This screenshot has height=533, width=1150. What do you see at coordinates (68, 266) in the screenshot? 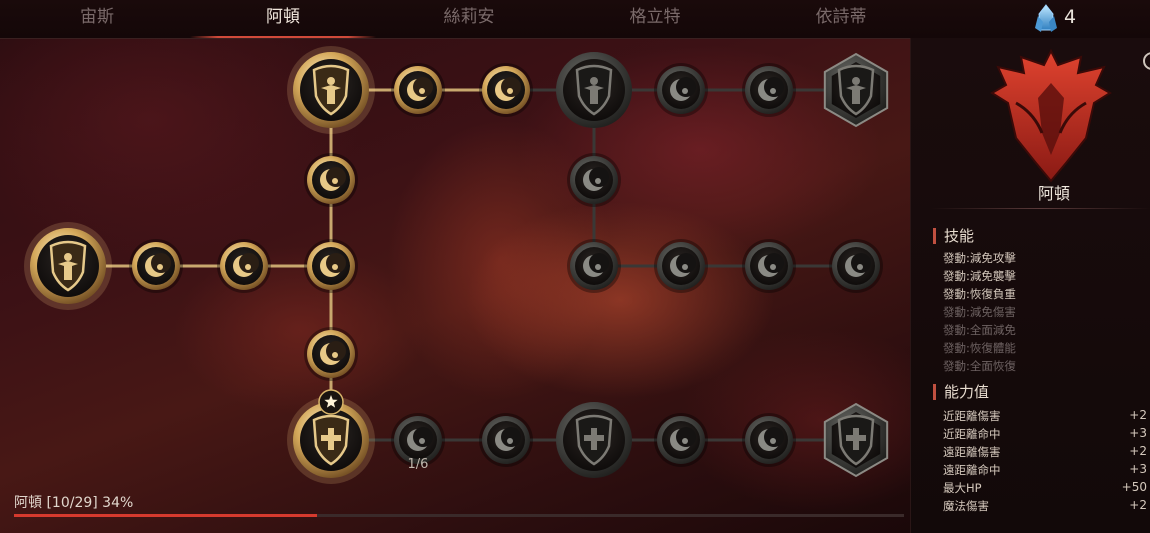
I see `skill-node-warrior-shield-icon` at bounding box center [68, 266].